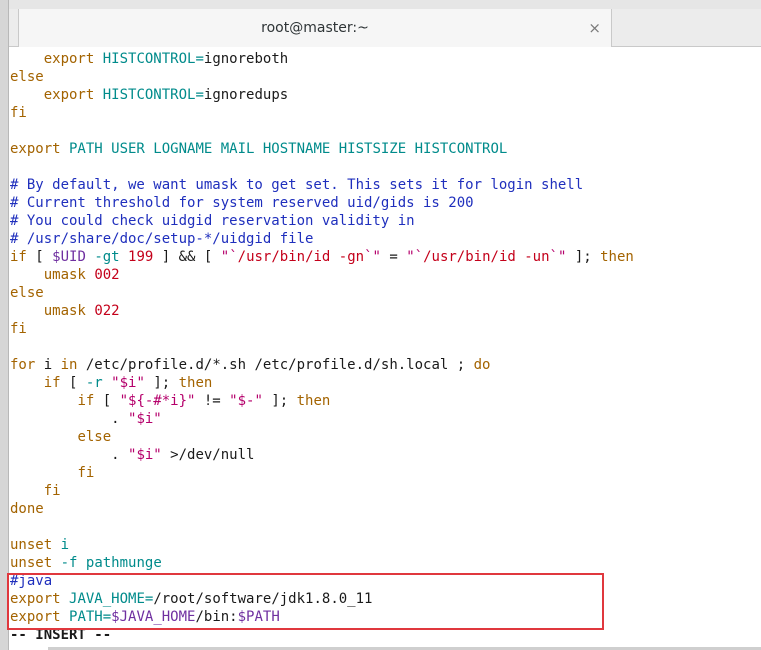 The height and width of the screenshot is (650, 761). What do you see at coordinates (94, 383) in the screenshot?
I see `code-token: -r` at bounding box center [94, 383].